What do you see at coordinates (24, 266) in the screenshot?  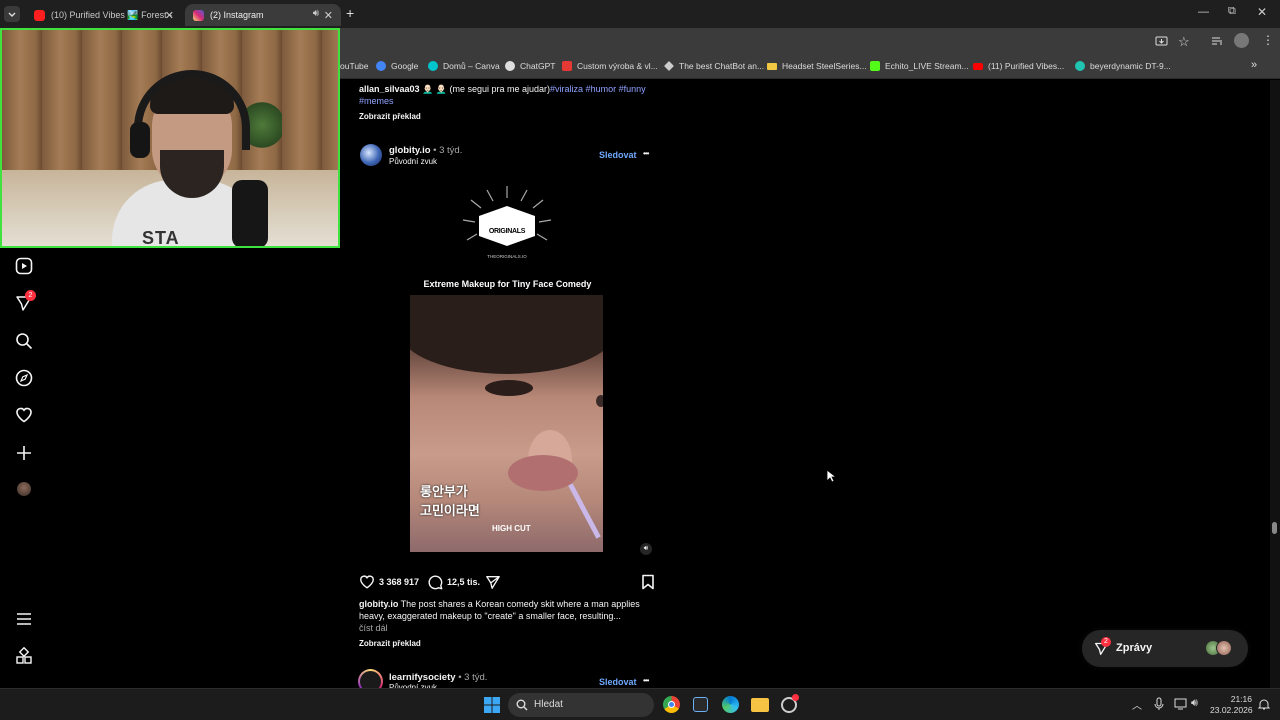 I see `reels-icon` at bounding box center [24, 266].